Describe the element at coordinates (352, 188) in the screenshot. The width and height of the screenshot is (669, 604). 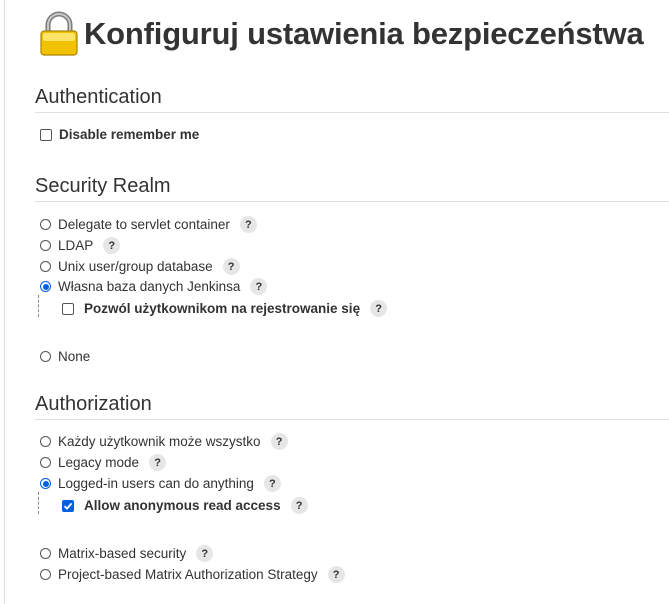
I see `section-heading-security-realm: Security Realm` at that location.